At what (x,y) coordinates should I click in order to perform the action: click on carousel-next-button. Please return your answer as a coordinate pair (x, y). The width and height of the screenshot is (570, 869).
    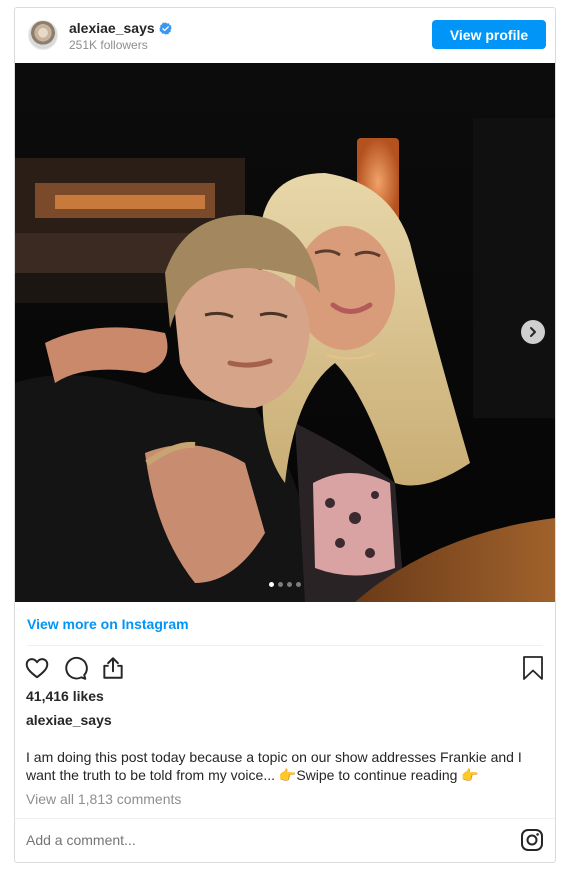
    Looking at the image, I should click on (533, 332).